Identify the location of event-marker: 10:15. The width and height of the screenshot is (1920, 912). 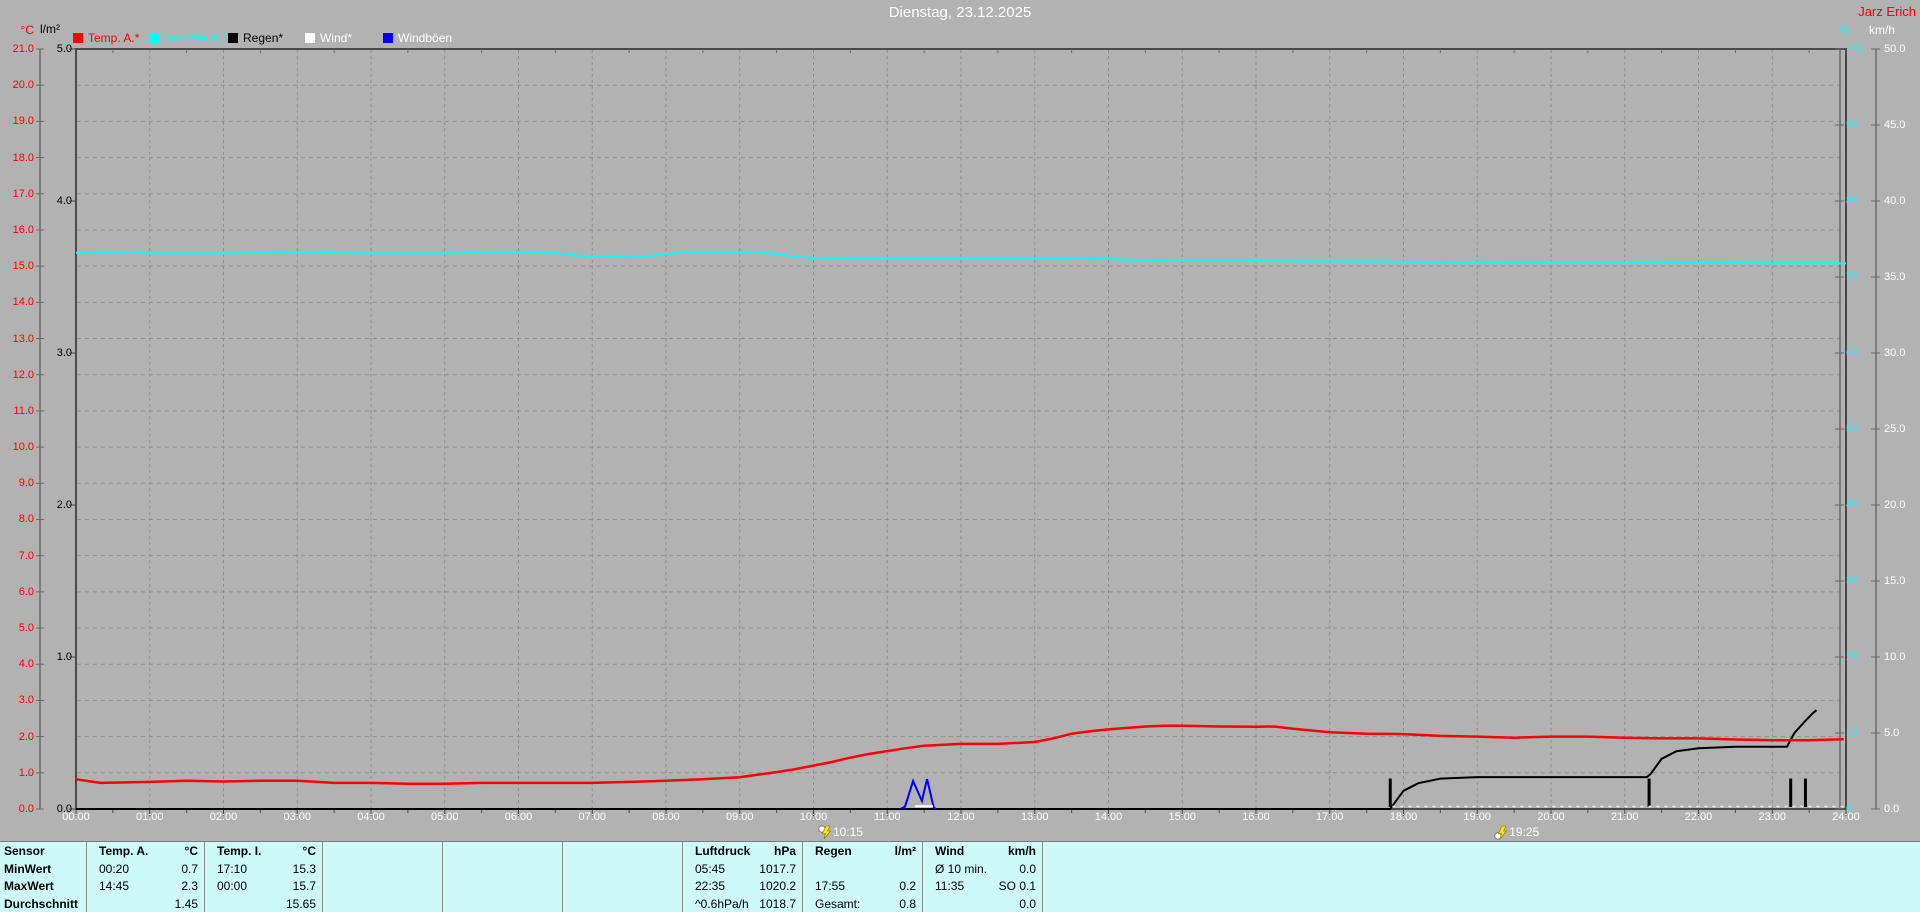
(840, 832).